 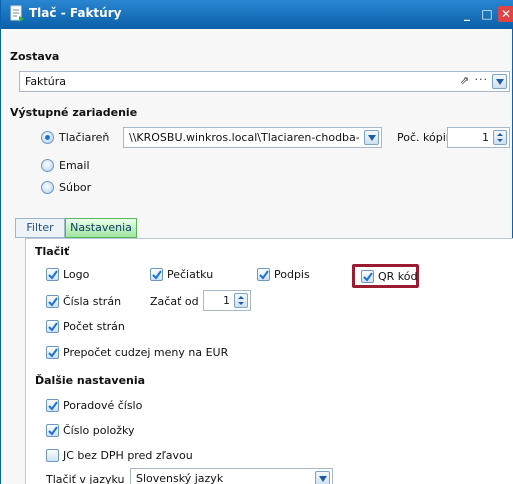 I want to click on minimize-button: _, so click(x=467, y=14).